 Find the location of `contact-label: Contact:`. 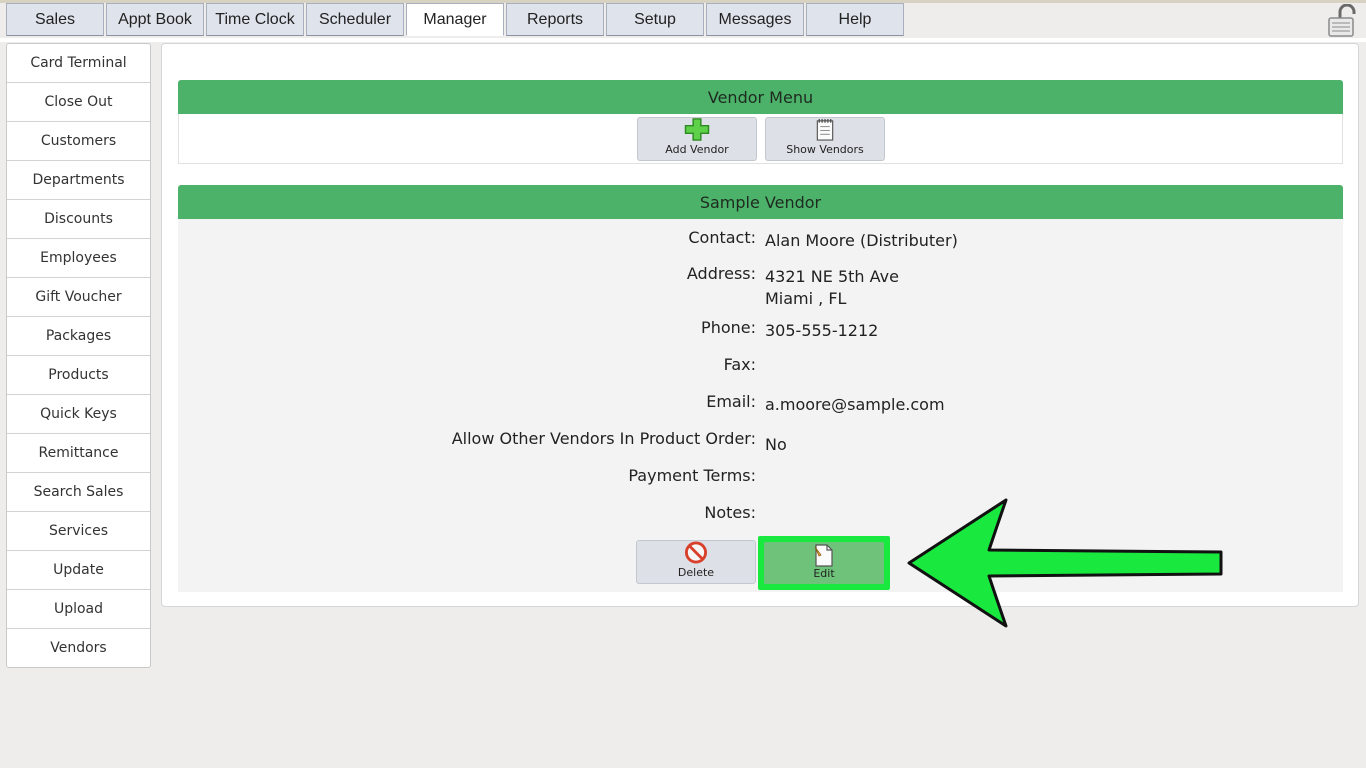

contact-label: Contact: is located at coordinates (722, 237).